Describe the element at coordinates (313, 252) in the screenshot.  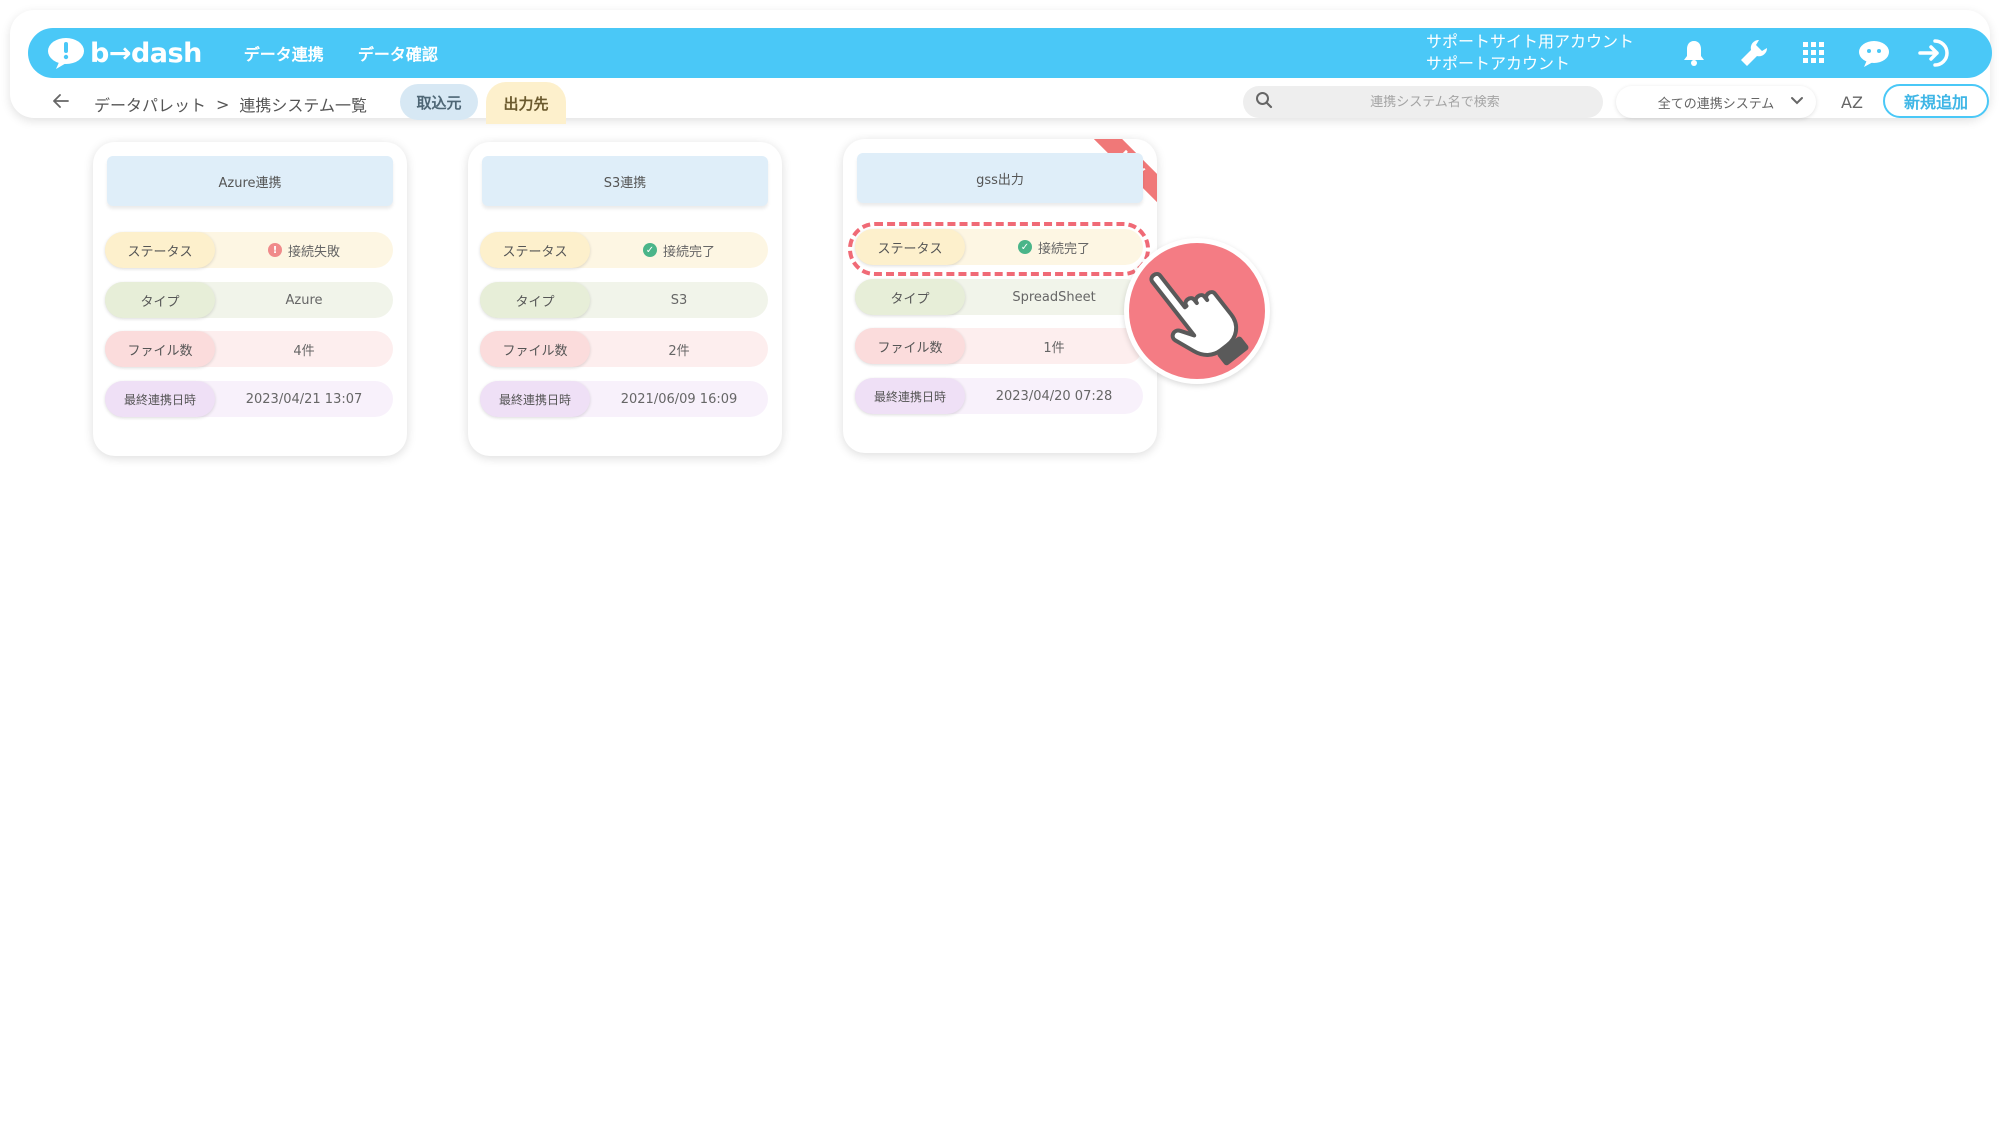
I see `status-value: 接続失敗` at that location.